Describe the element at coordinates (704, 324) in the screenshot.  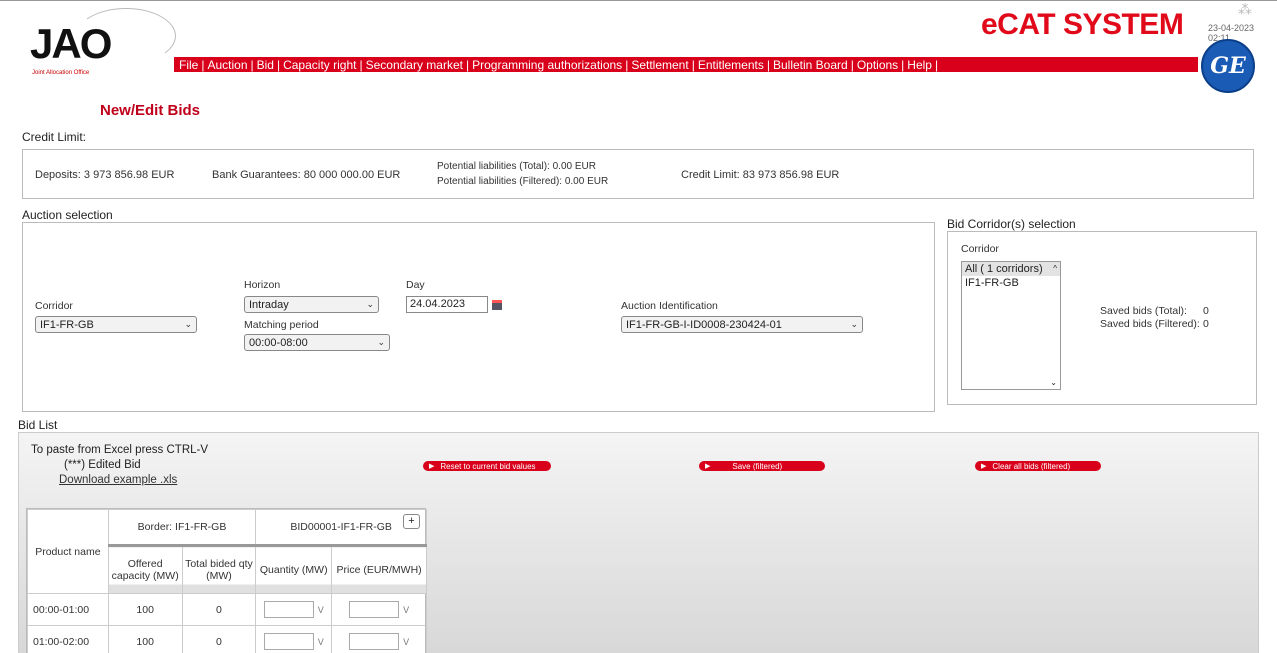
I see `auction-id-value: IF1-FR-GB-I-ID0008-230424-01` at that location.